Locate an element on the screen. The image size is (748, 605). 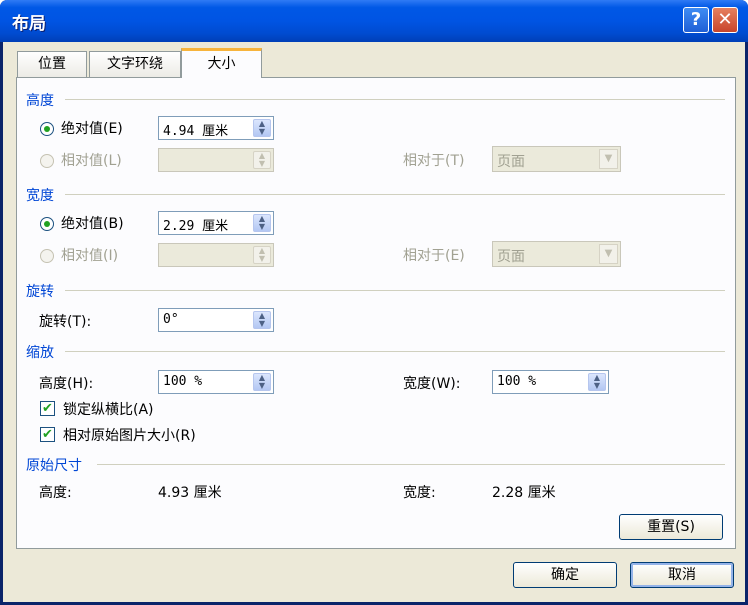
width-absolute-radio is located at coordinates (47, 224).